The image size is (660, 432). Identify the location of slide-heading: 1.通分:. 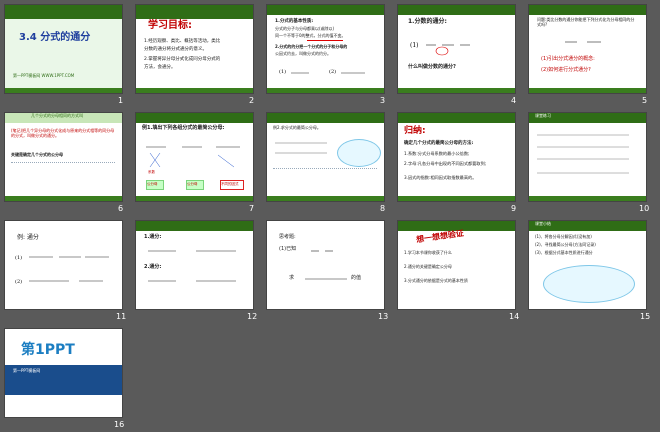
(153, 237).